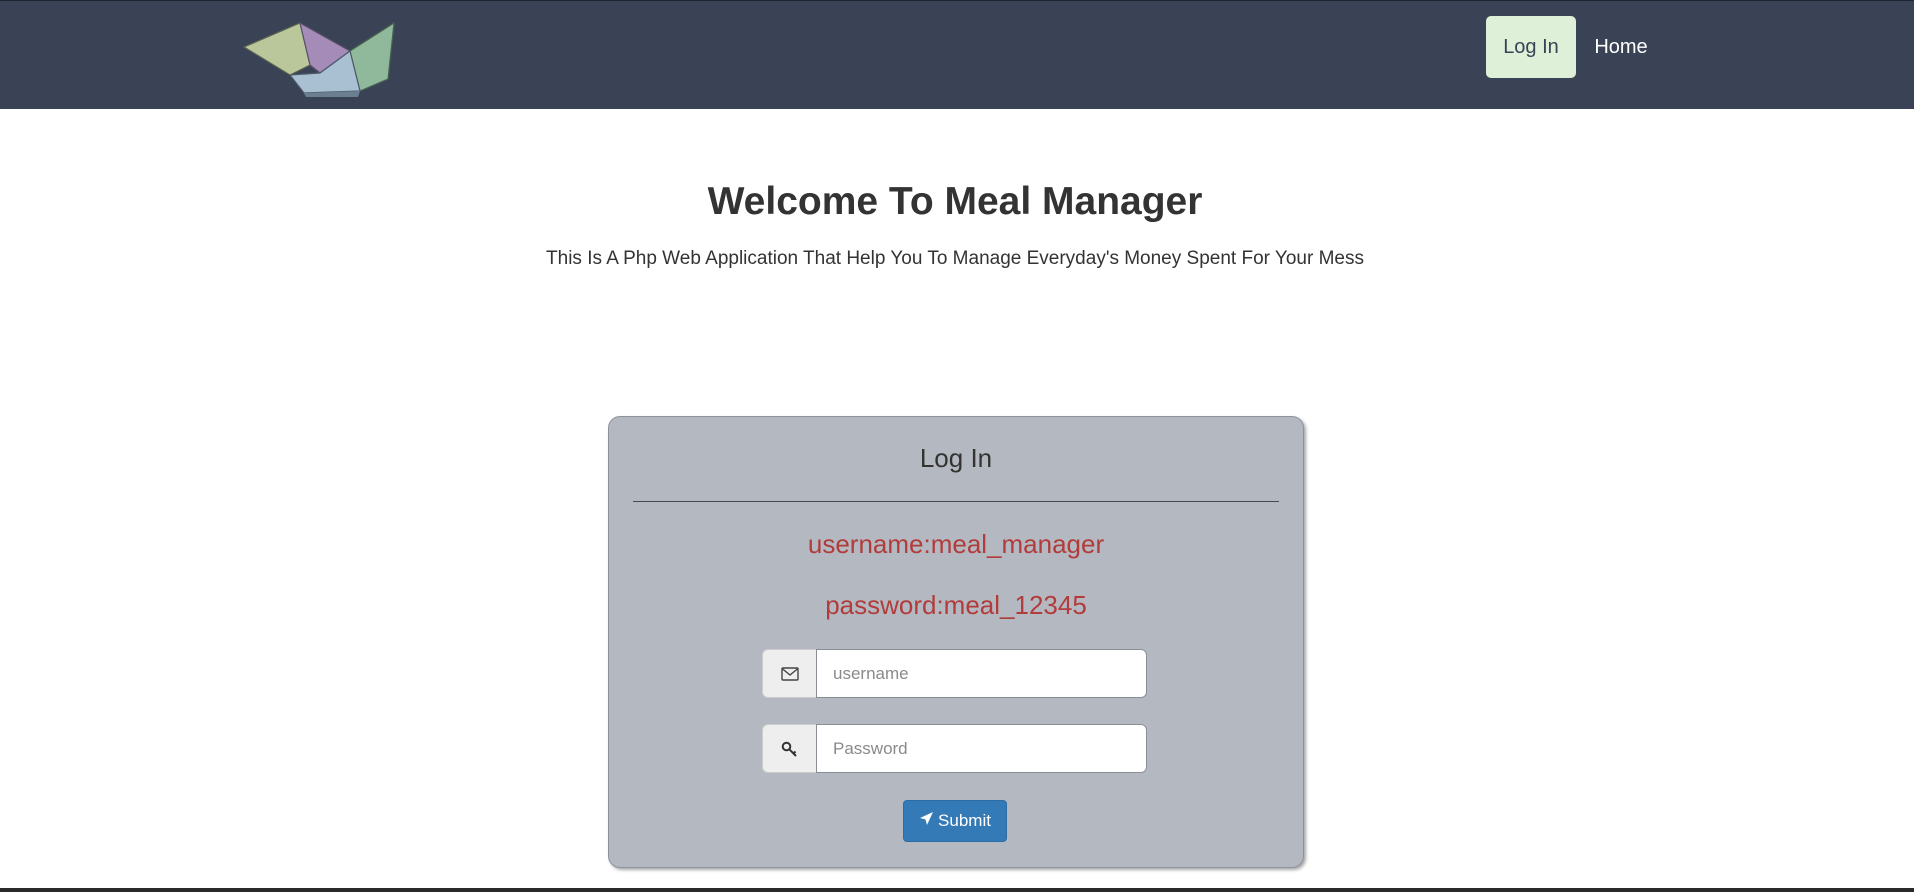 This screenshot has height=892, width=1914. Describe the element at coordinates (981, 748) in the screenshot. I see `password-input` at that location.